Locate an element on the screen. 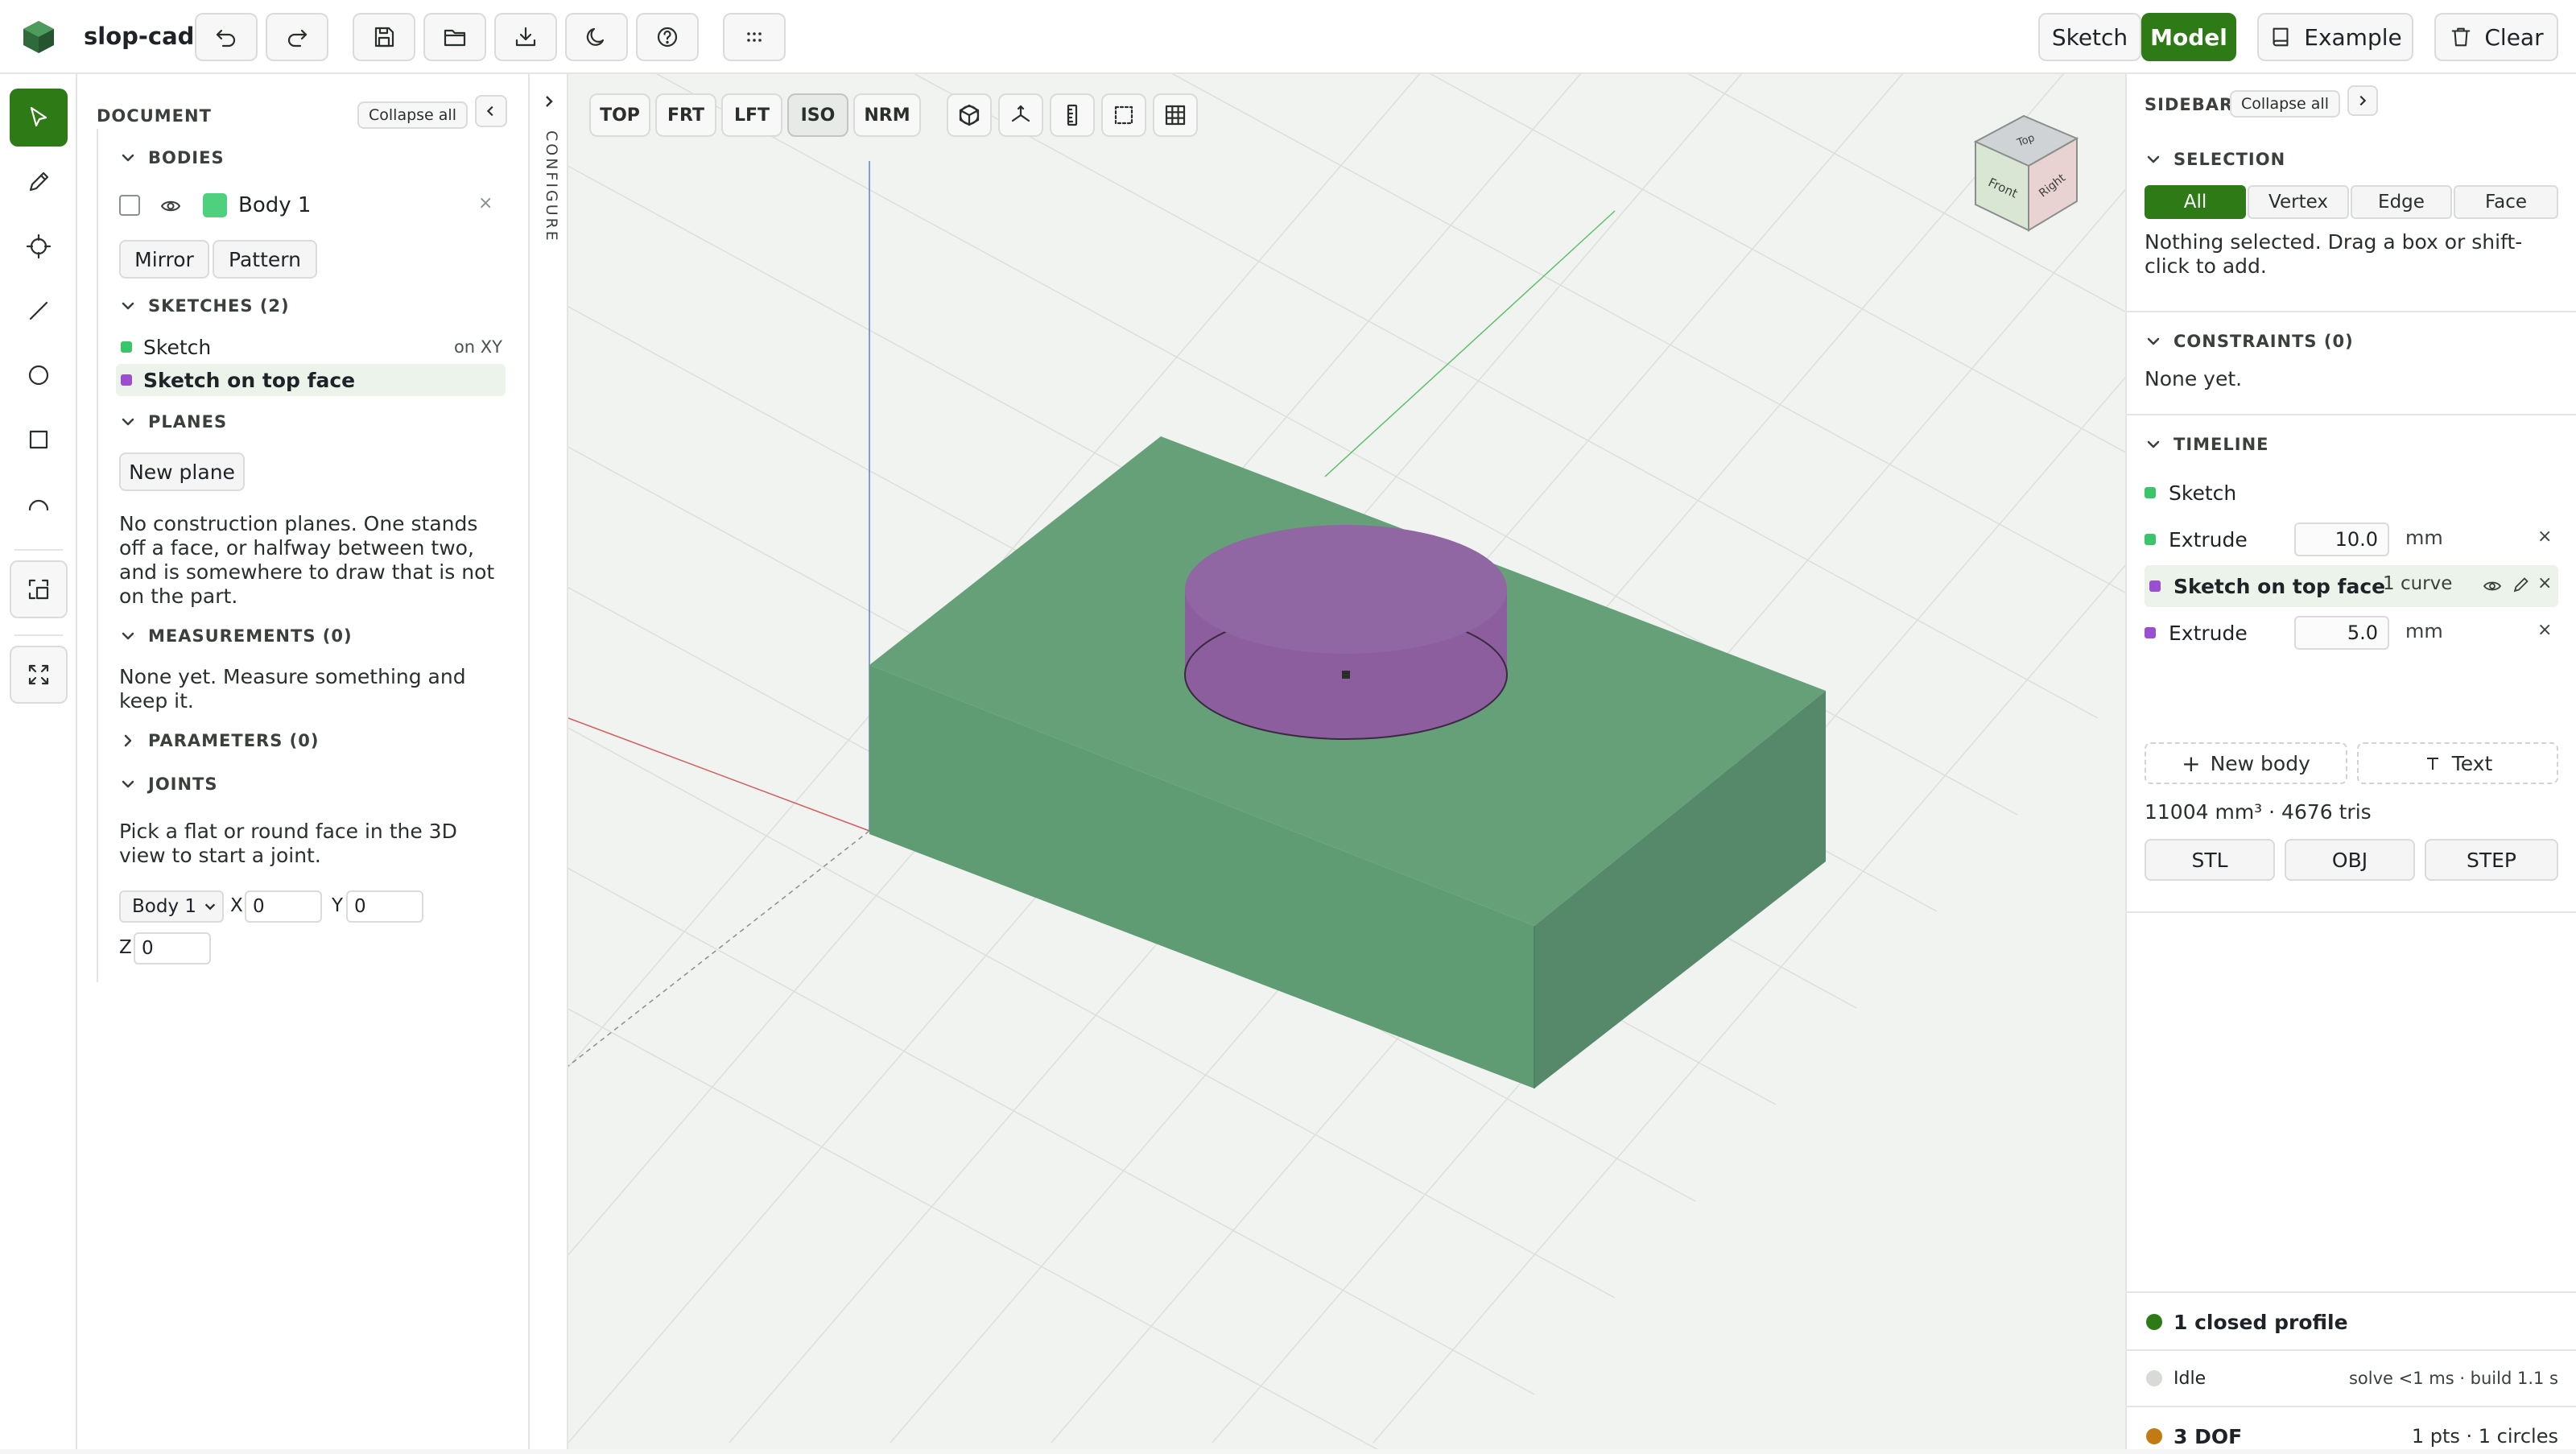 This screenshot has width=2576, height=1454. save-button is located at coordinates (384, 37).